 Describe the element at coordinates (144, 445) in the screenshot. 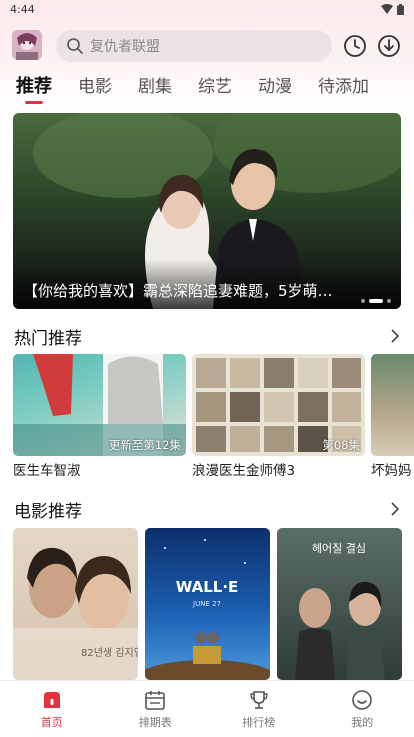

I see `episode-badge: 更新至第12集` at that location.